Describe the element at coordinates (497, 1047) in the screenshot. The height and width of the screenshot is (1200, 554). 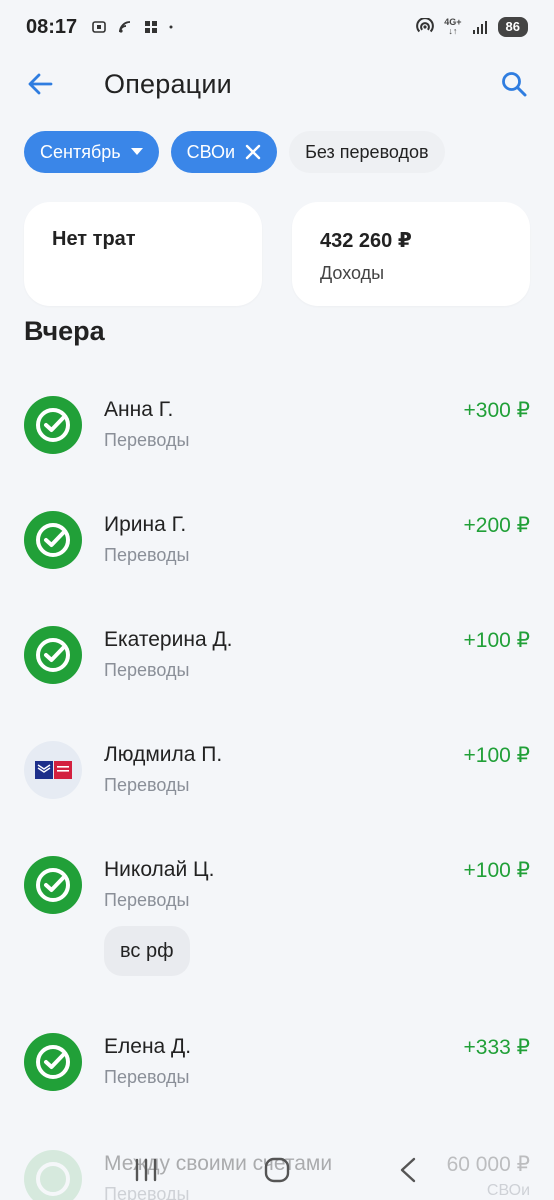
I see `transaction-amount: +333 ₽` at that location.